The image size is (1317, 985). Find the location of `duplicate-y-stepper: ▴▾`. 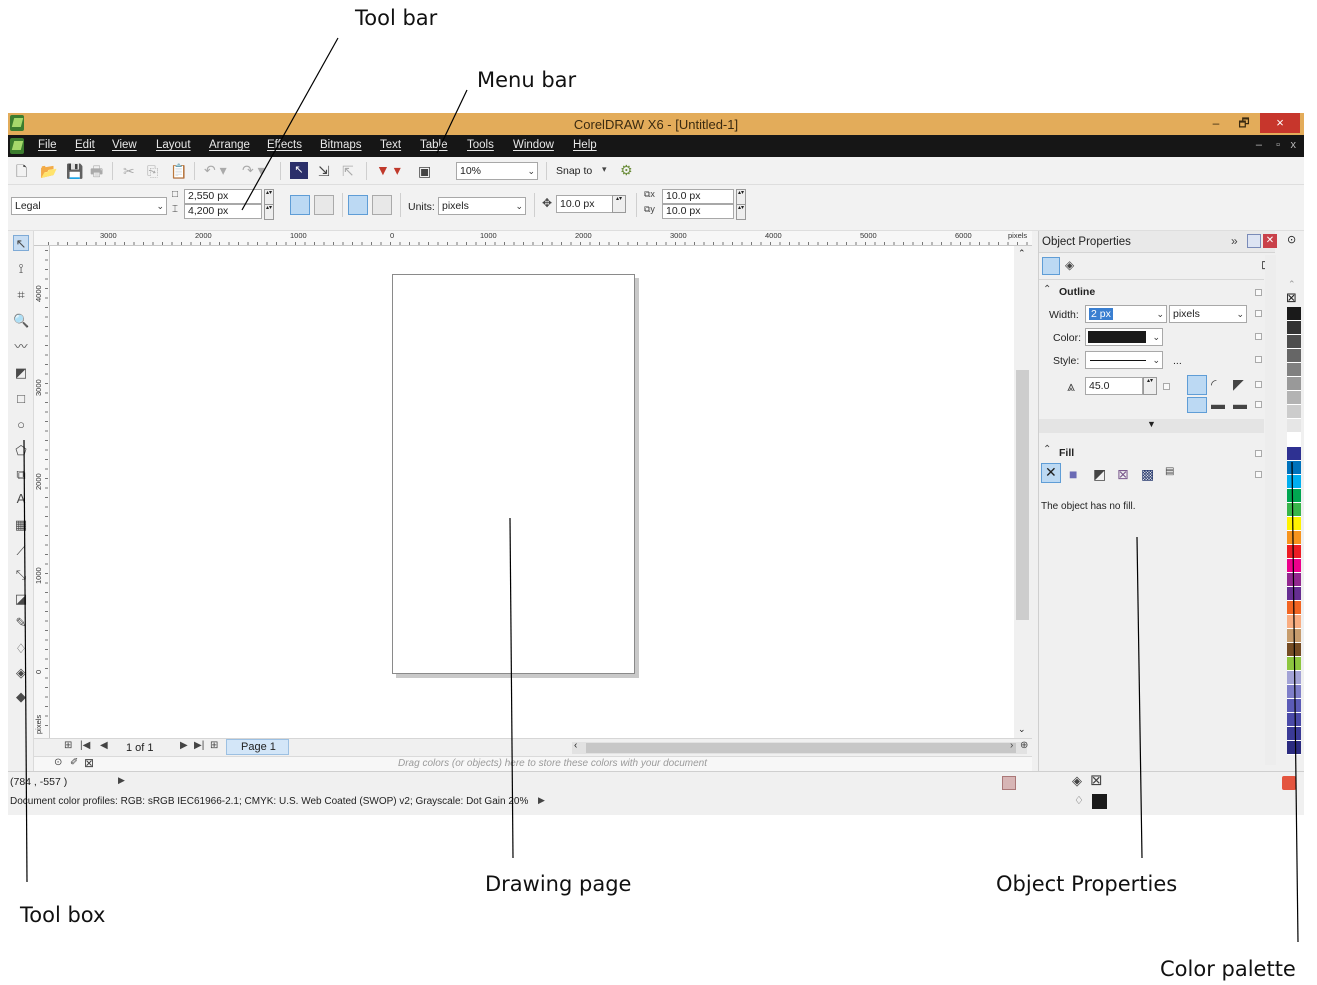

duplicate-y-stepper: ▴▾ is located at coordinates (741, 212).